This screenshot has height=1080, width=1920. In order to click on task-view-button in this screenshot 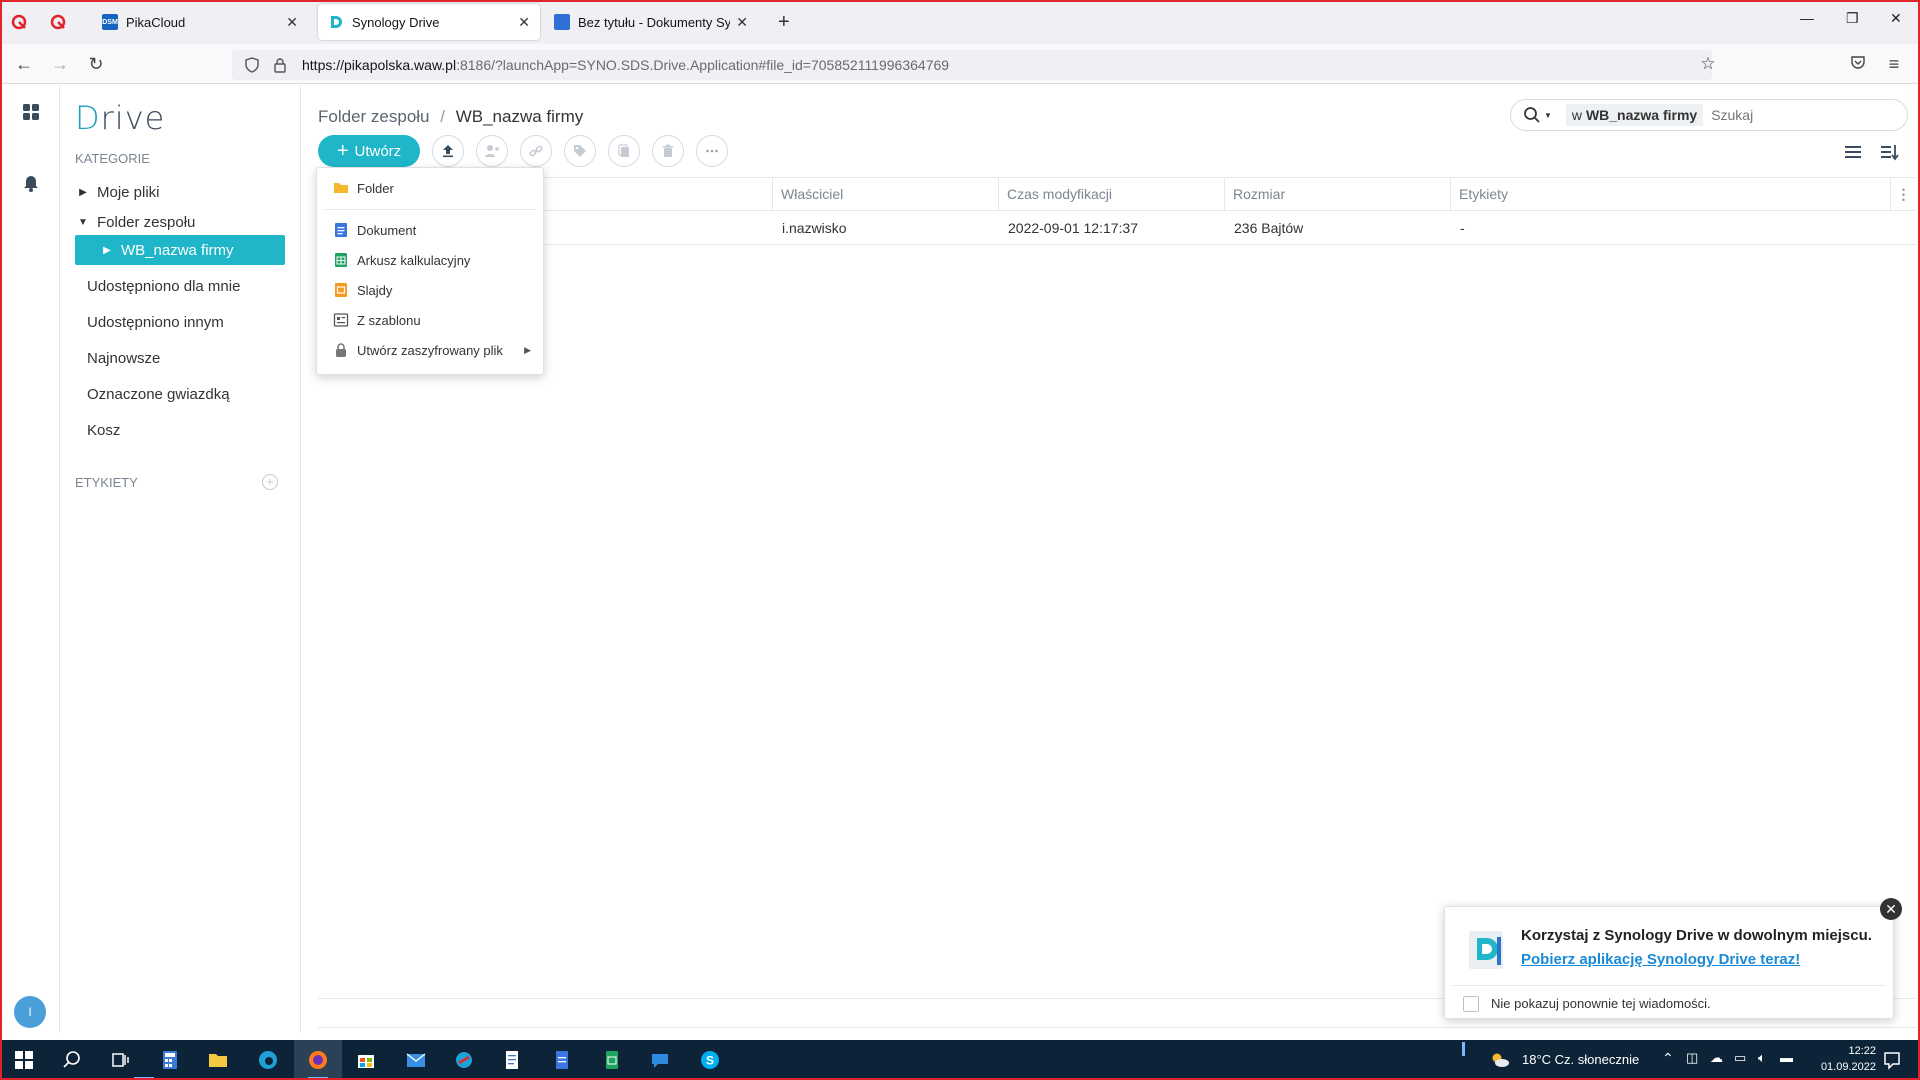, I will do `click(120, 1060)`.